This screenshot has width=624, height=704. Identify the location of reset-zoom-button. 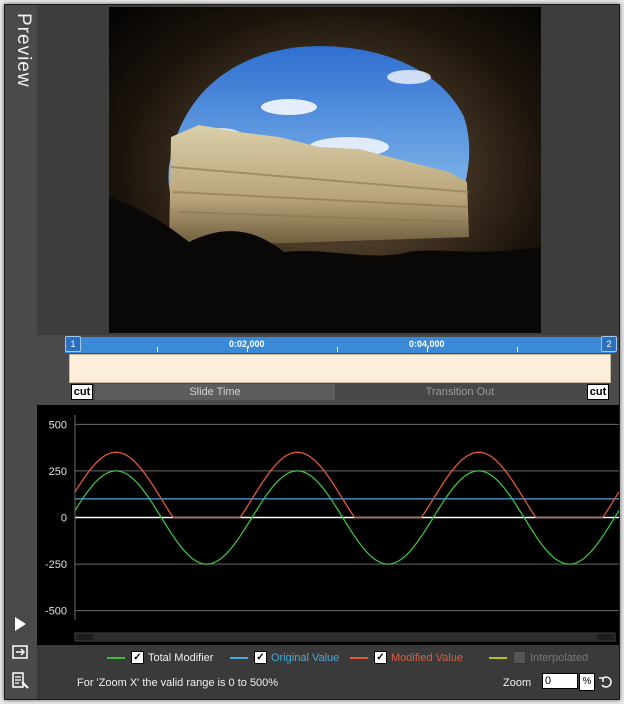
(606, 682).